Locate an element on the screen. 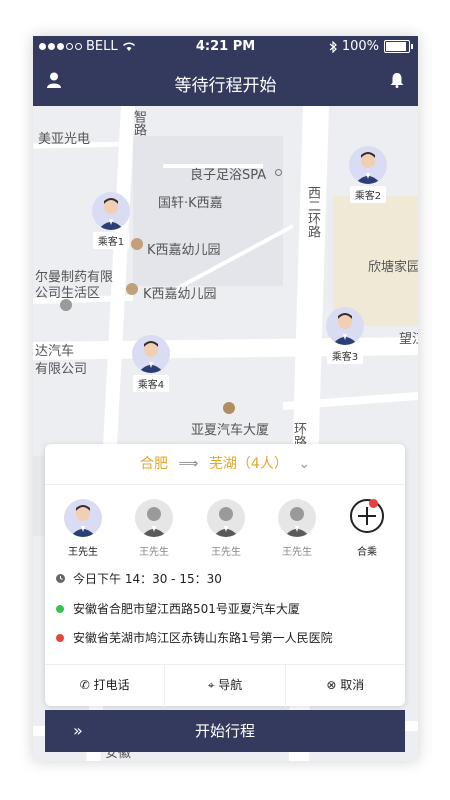  call-label: 打电话 is located at coordinates (111, 685).